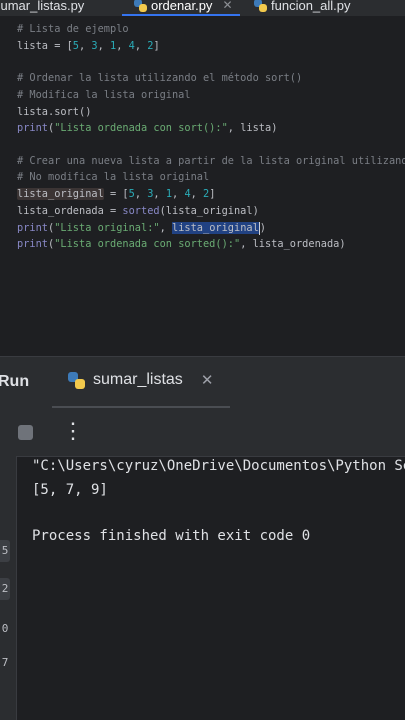  I want to click on run-tool-window-header: Run sumar_listas ✕, so click(202, 382).